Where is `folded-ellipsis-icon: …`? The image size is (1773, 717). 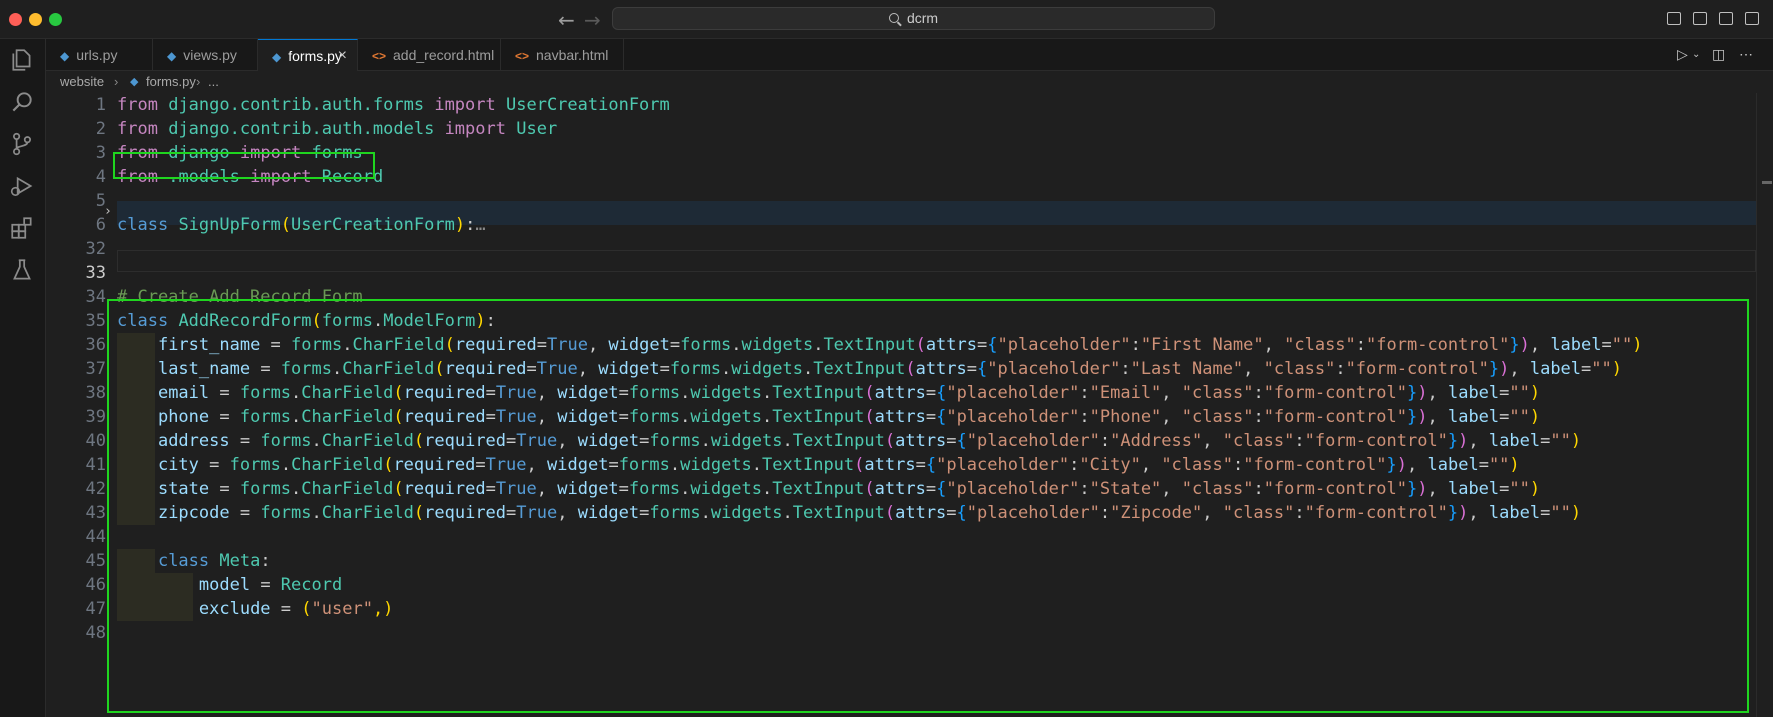 folded-ellipsis-icon: … is located at coordinates (480, 225).